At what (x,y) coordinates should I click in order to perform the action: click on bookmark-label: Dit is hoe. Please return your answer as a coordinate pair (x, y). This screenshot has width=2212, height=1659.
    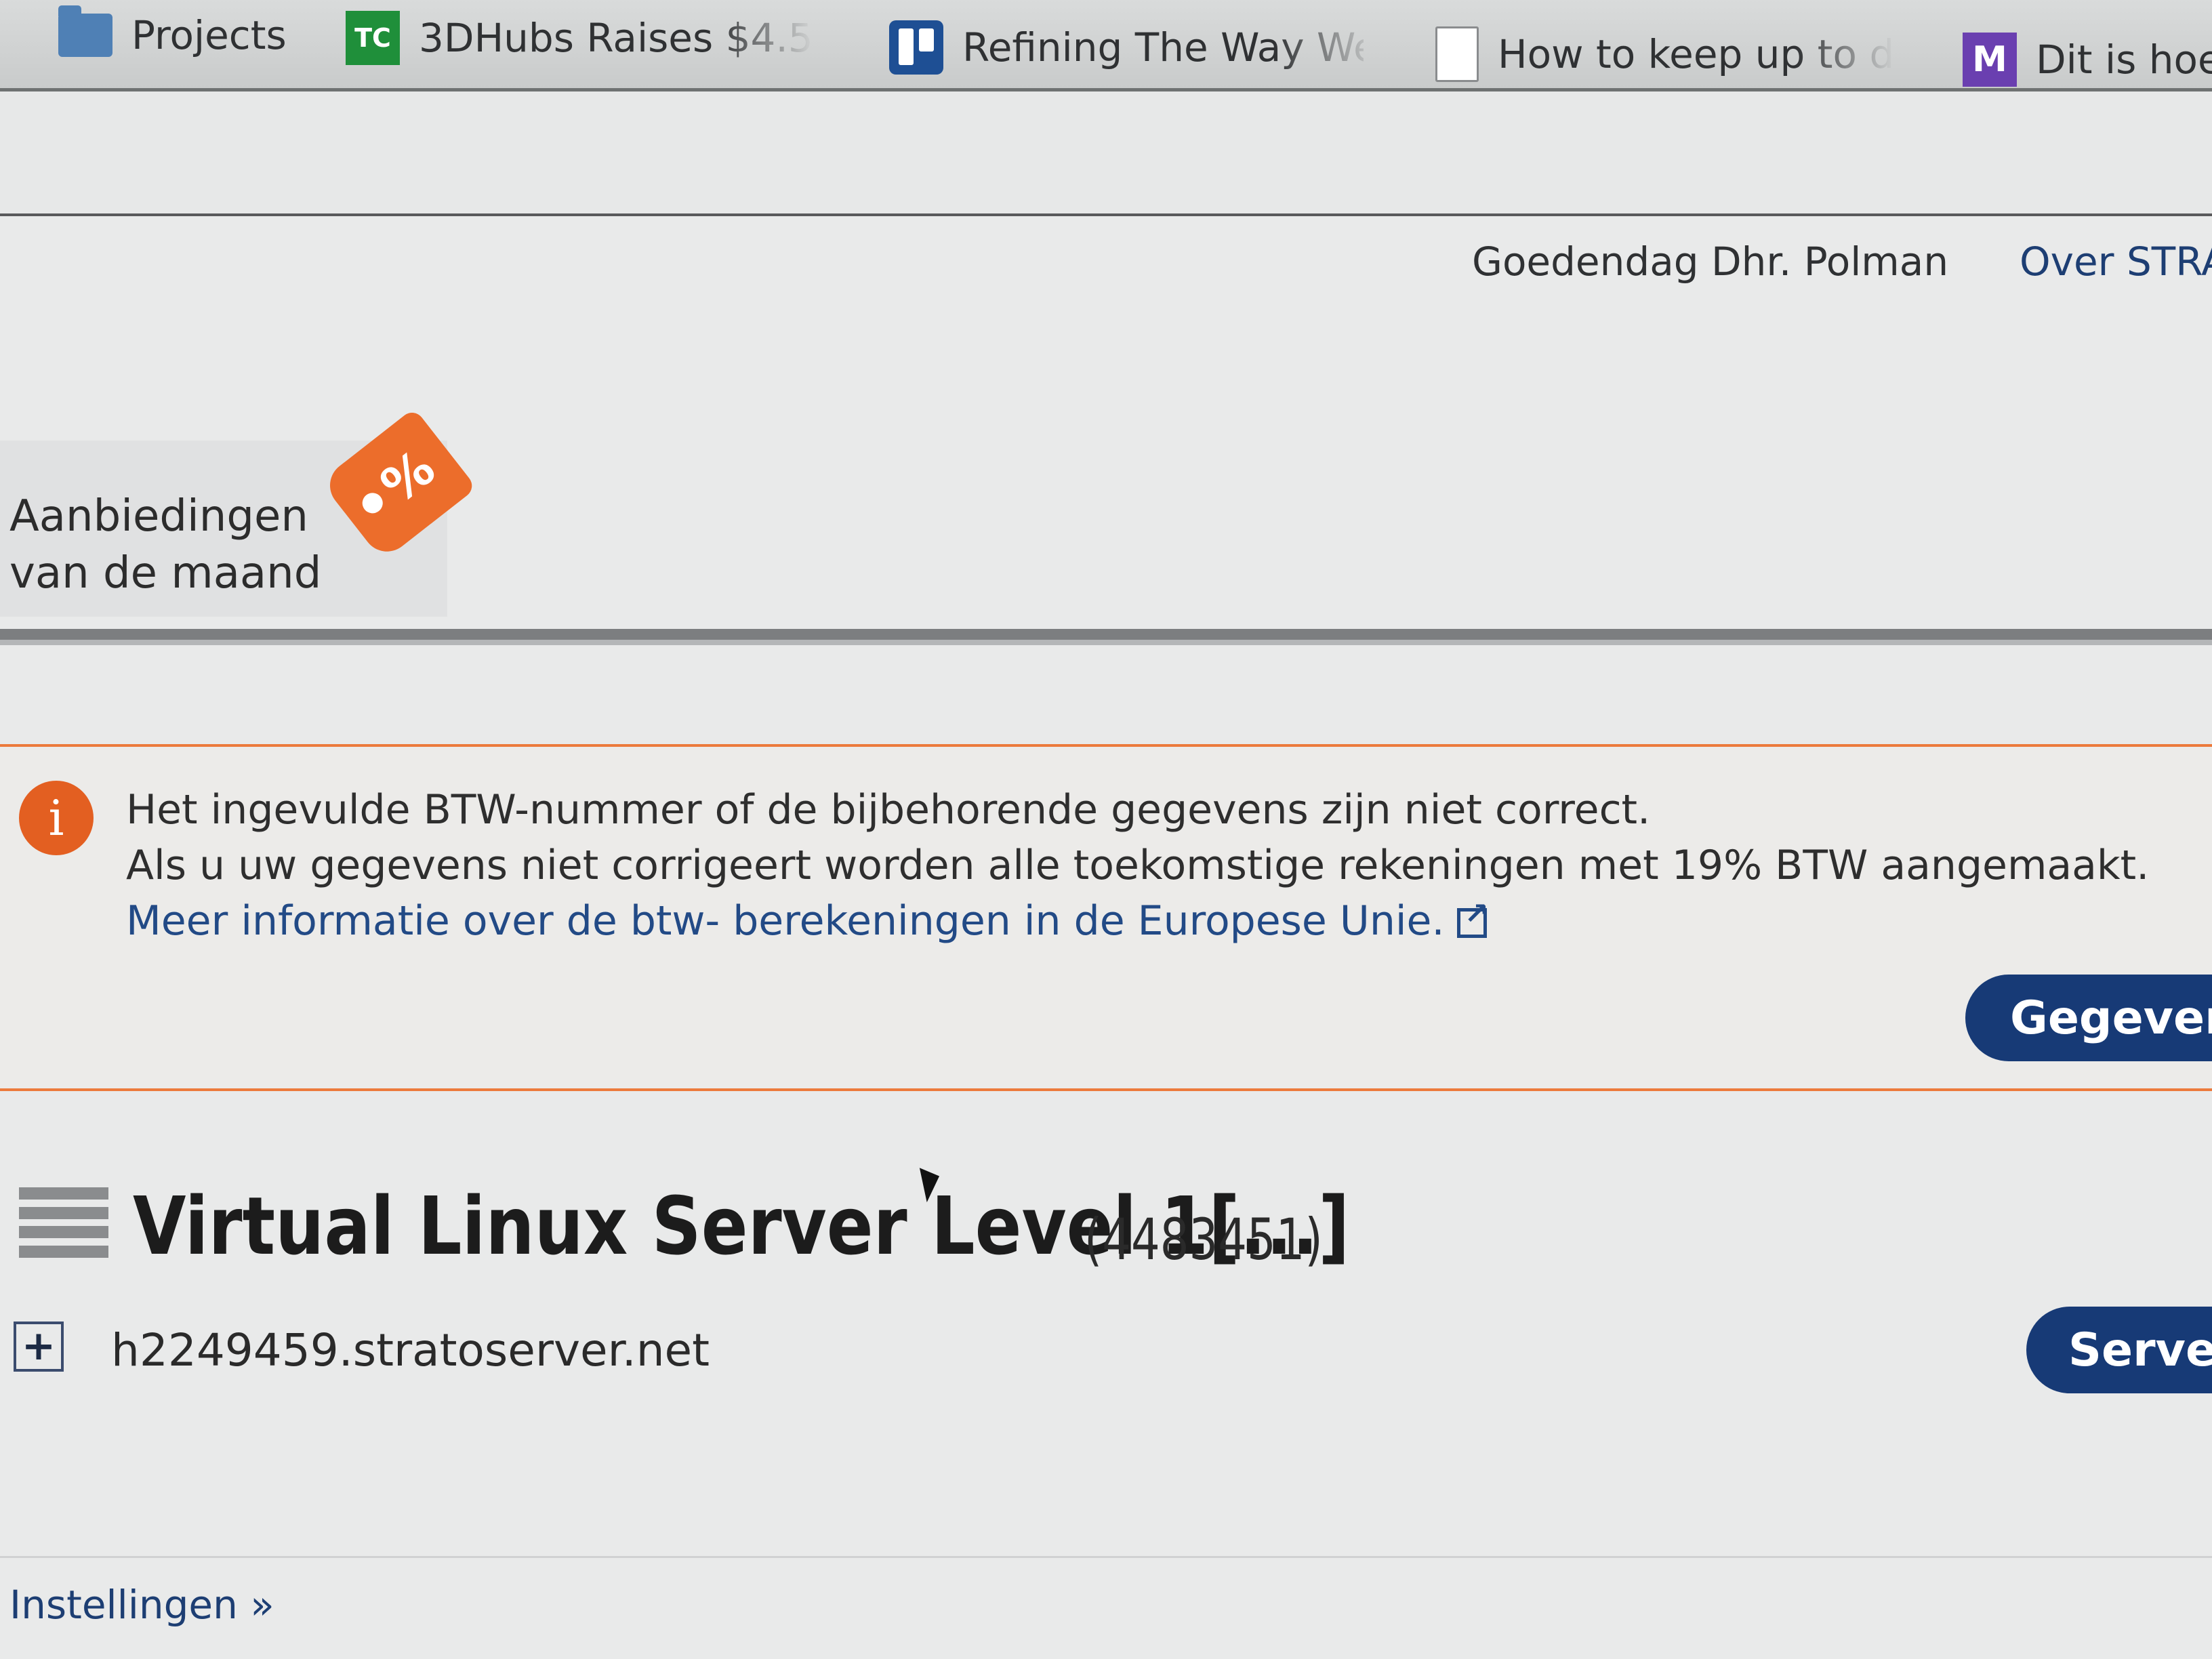
    Looking at the image, I should click on (2124, 60).